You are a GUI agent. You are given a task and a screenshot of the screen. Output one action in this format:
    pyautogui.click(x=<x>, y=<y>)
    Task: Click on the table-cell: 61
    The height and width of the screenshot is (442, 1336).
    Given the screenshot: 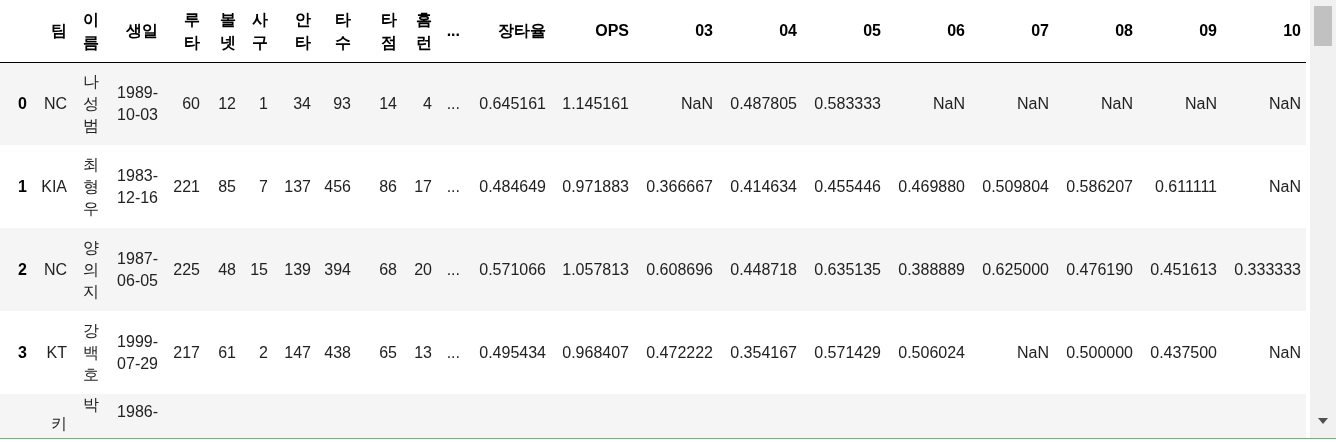 What is the action you would take?
    pyautogui.click(x=227, y=352)
    